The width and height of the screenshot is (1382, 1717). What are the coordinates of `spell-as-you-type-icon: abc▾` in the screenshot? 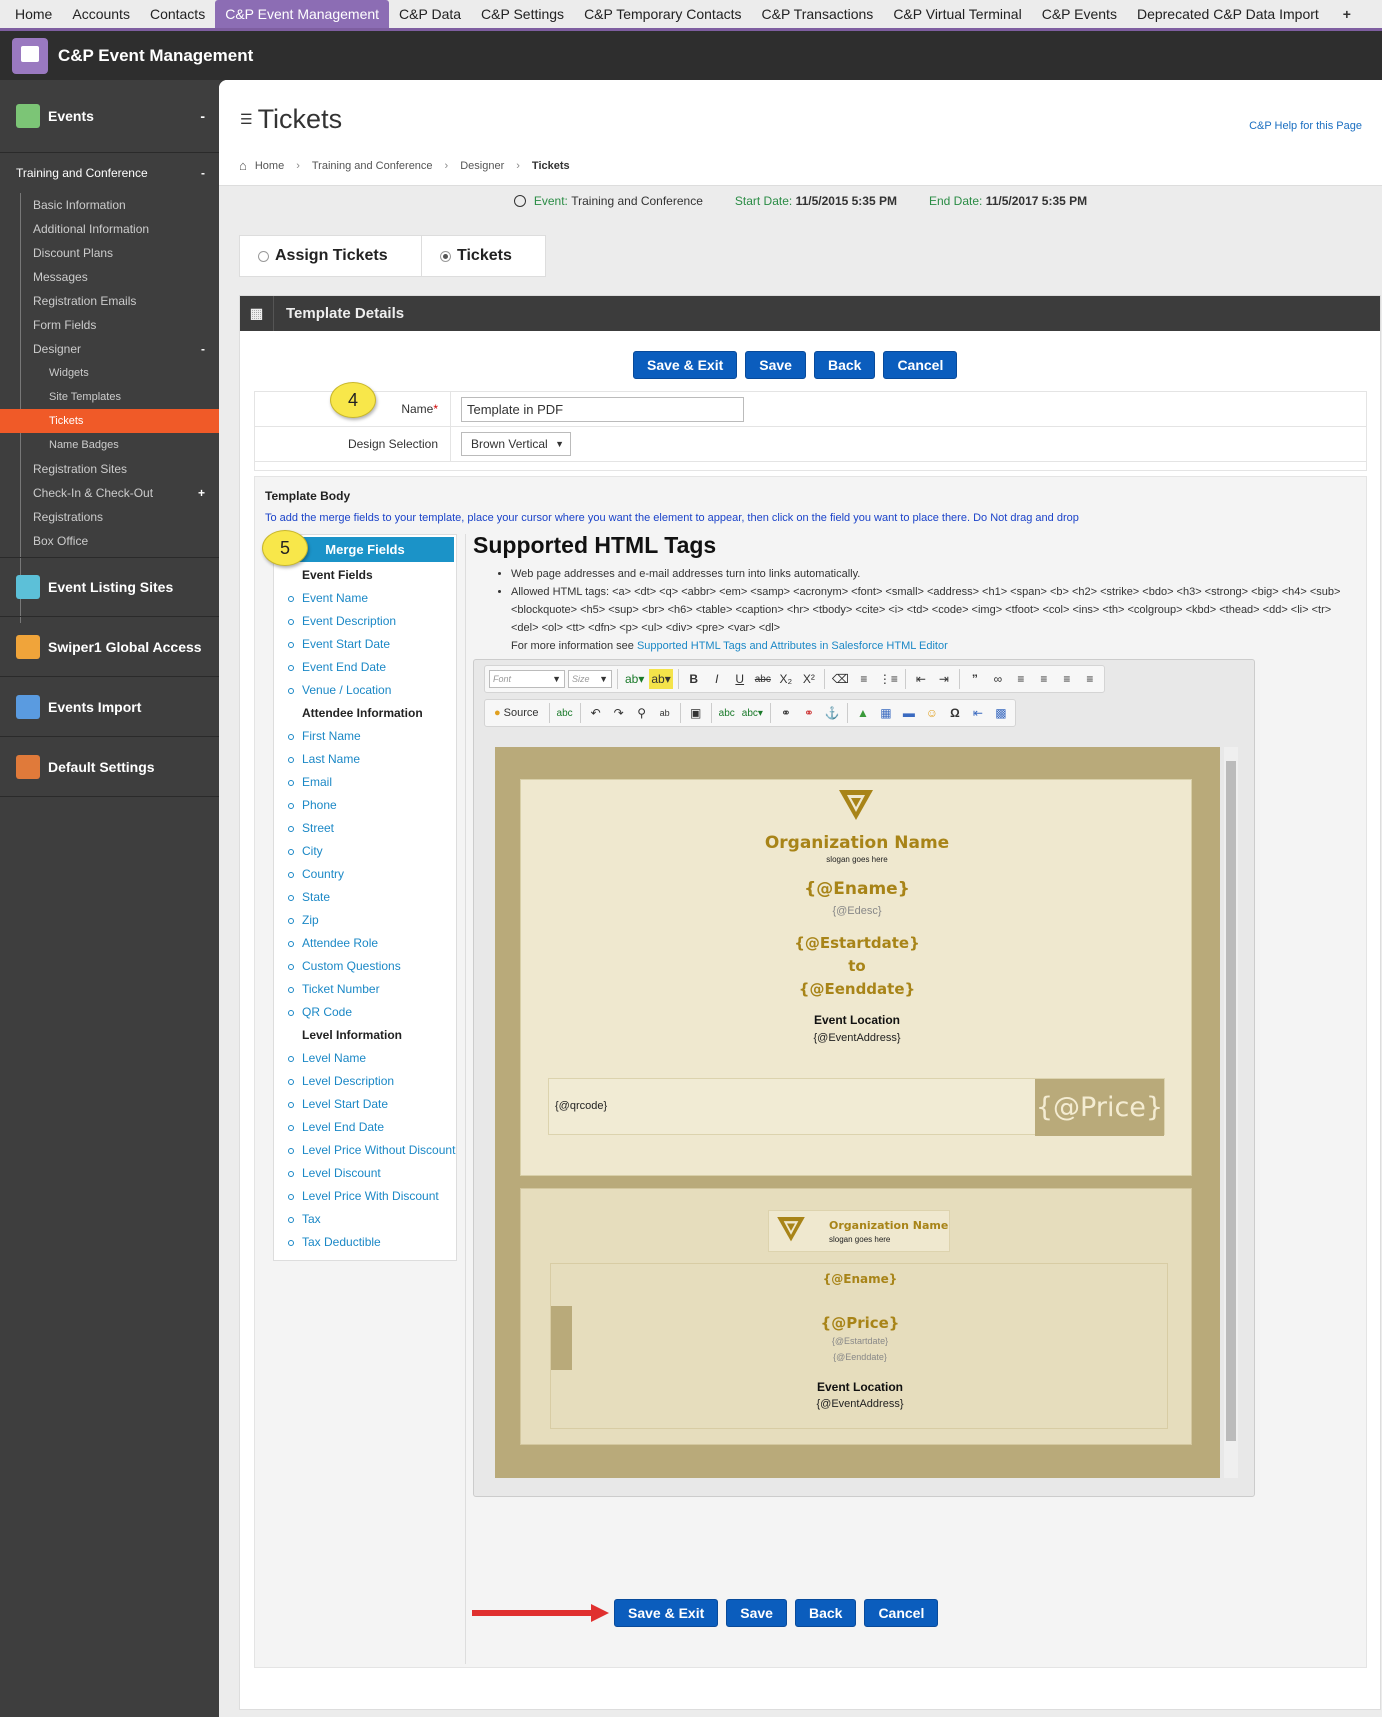 It's located at (752, 713).